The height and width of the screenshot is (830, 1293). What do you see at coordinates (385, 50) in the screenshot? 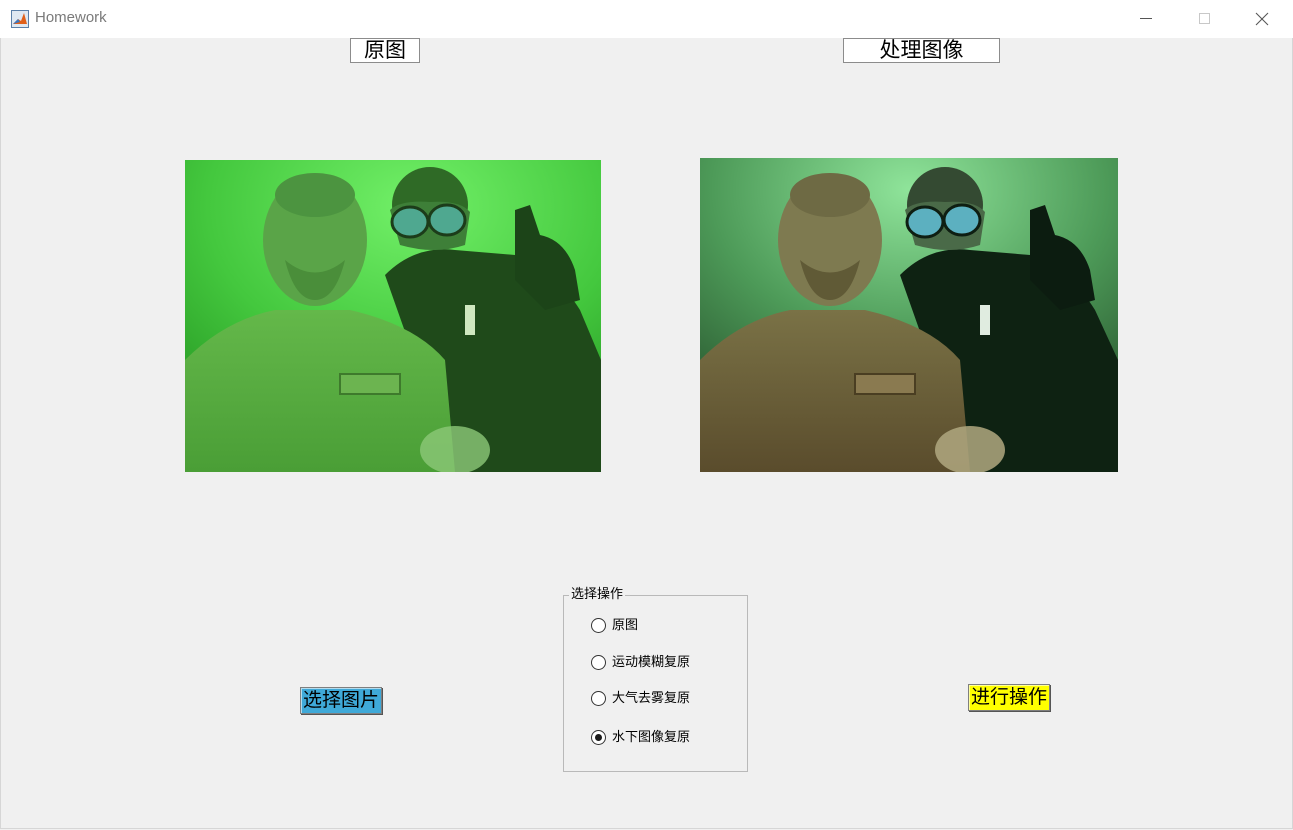
I see `original-image-label: 原图` at bounding box center [385, 50].